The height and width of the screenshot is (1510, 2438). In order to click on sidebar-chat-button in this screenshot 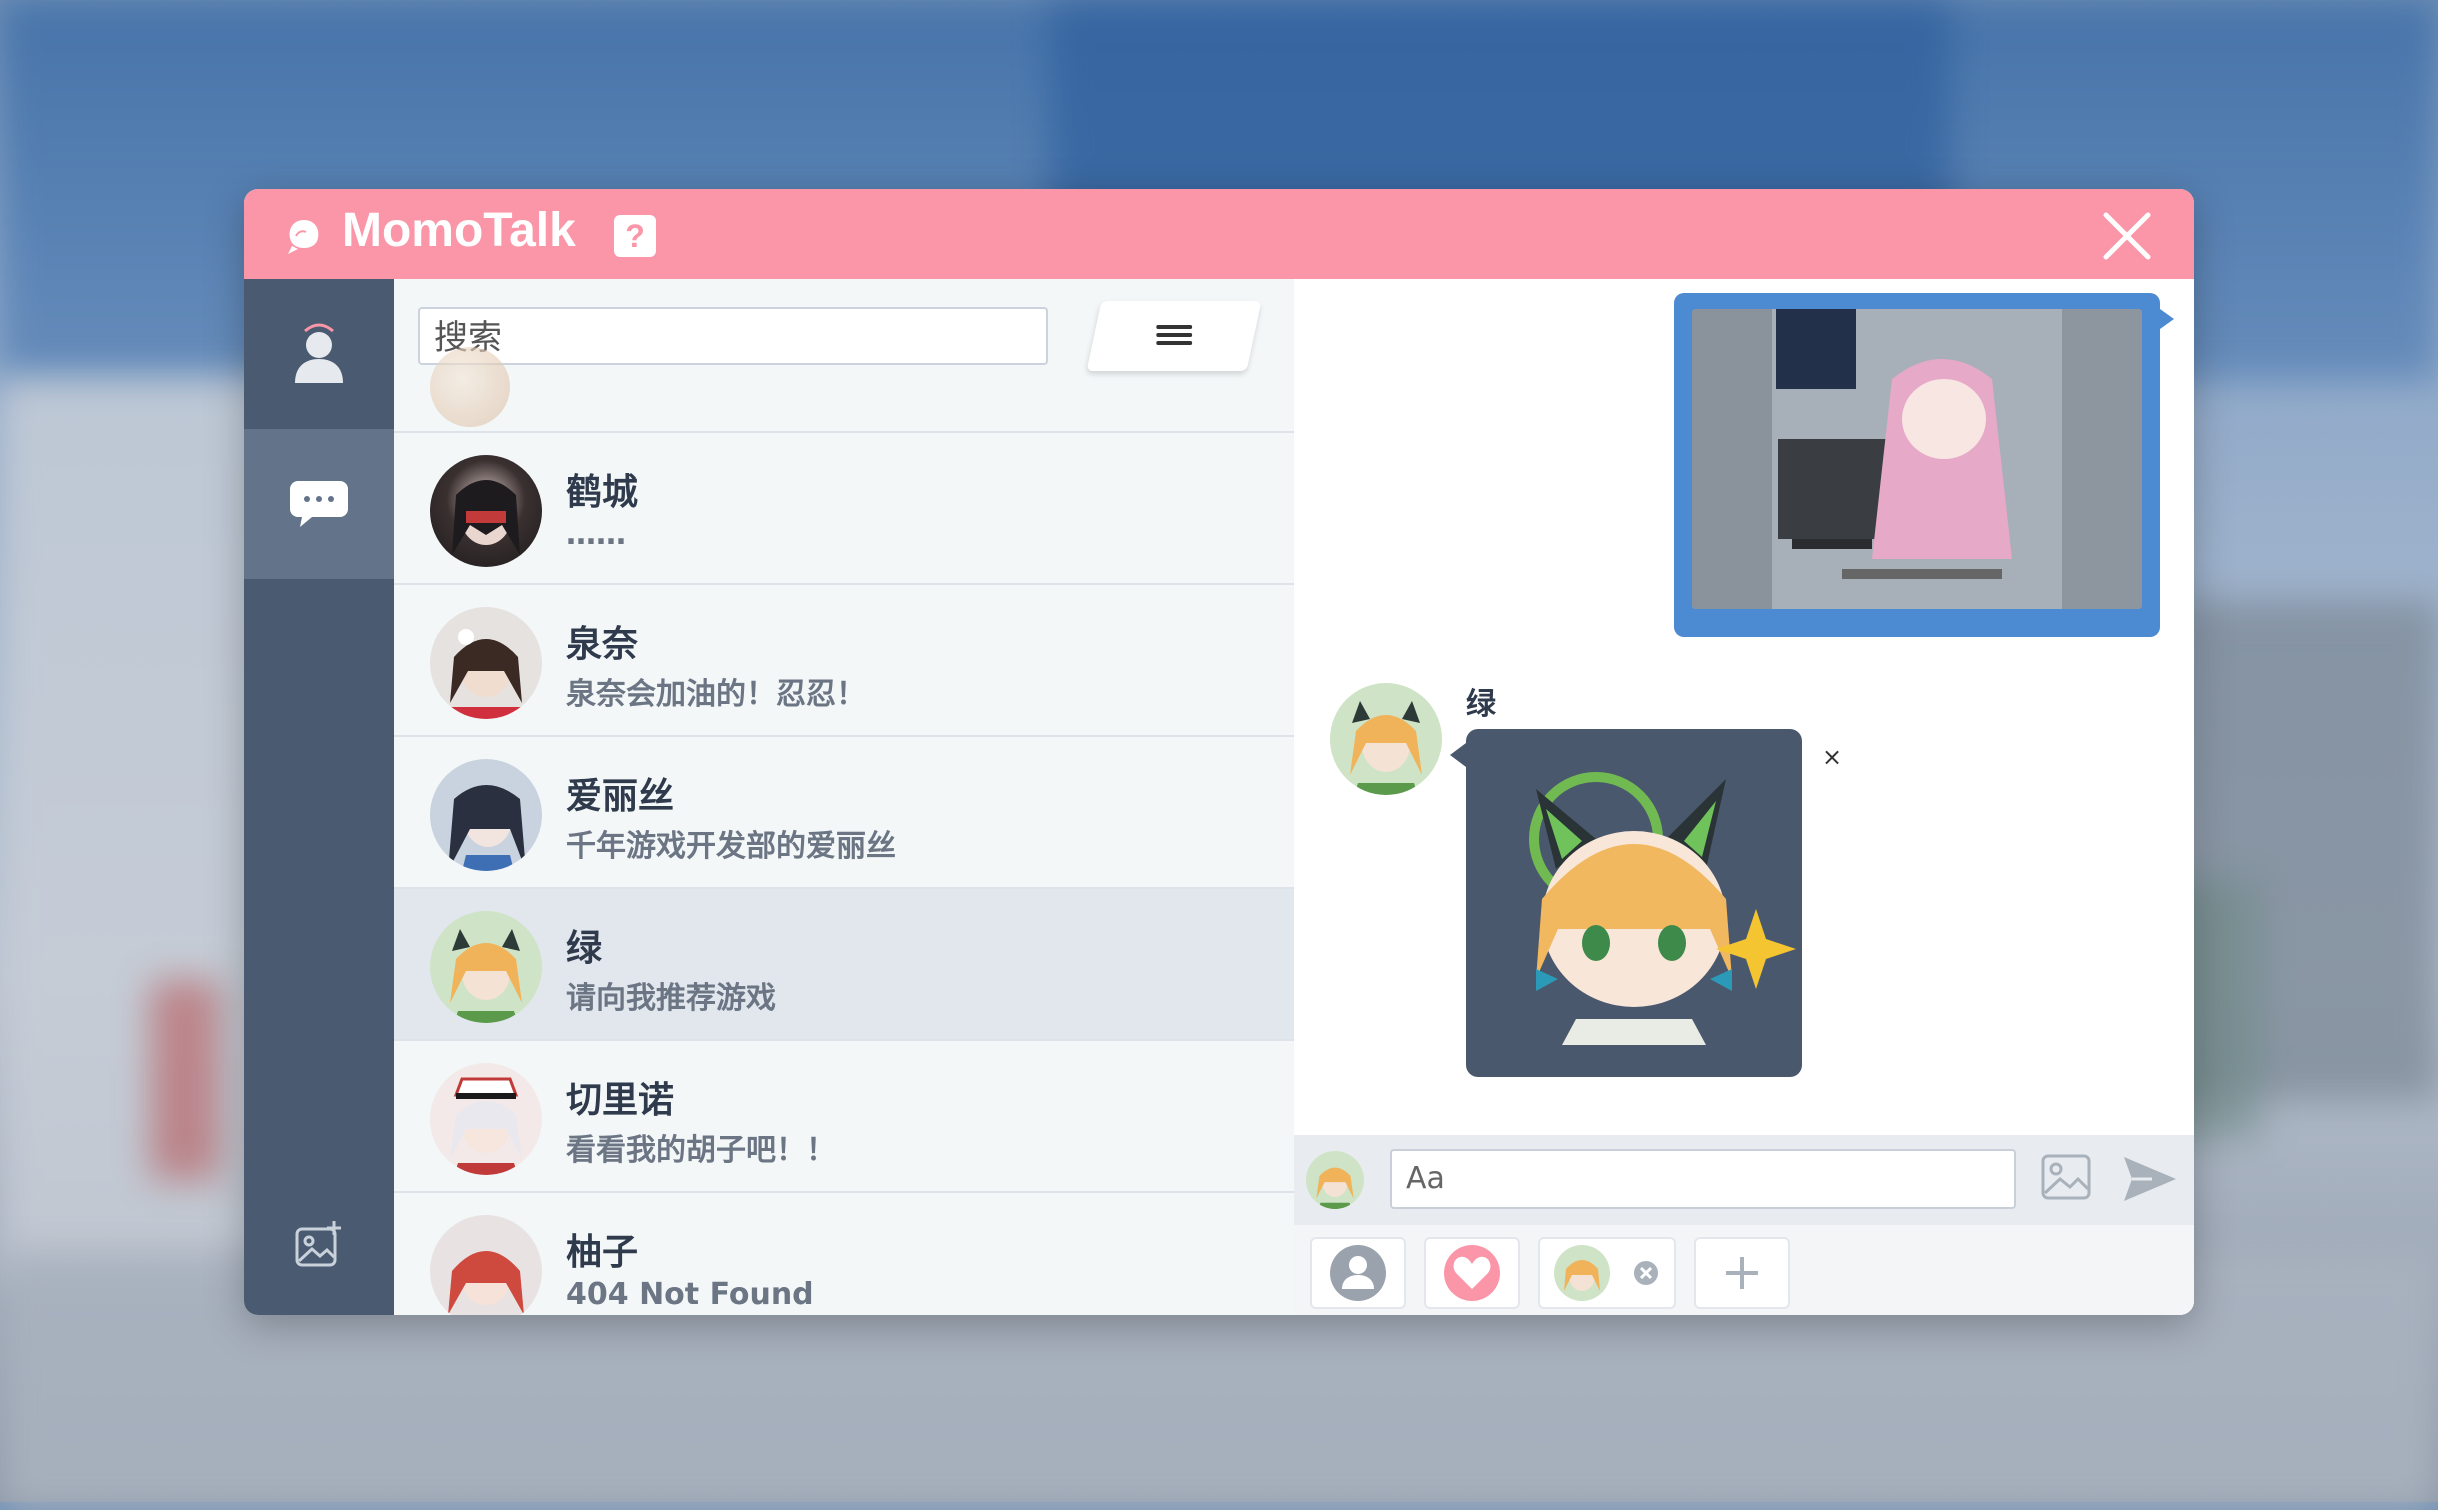, I will do `click(319, 504)`.